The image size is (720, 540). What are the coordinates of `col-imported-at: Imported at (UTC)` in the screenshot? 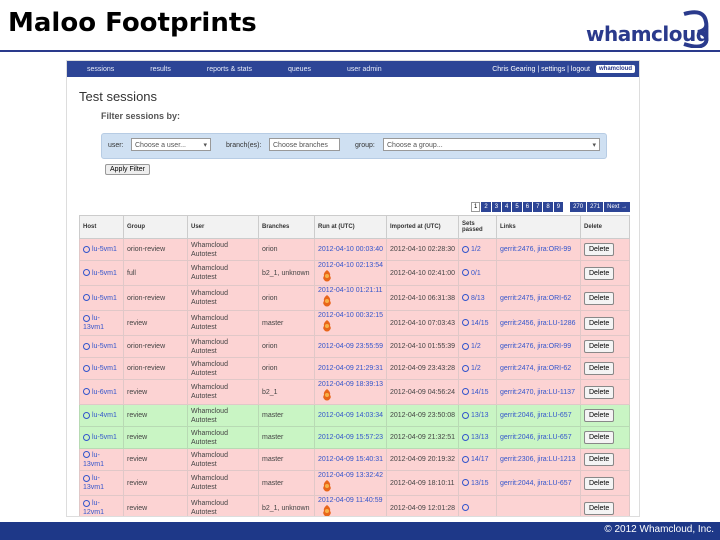 It's located at (422, 227).